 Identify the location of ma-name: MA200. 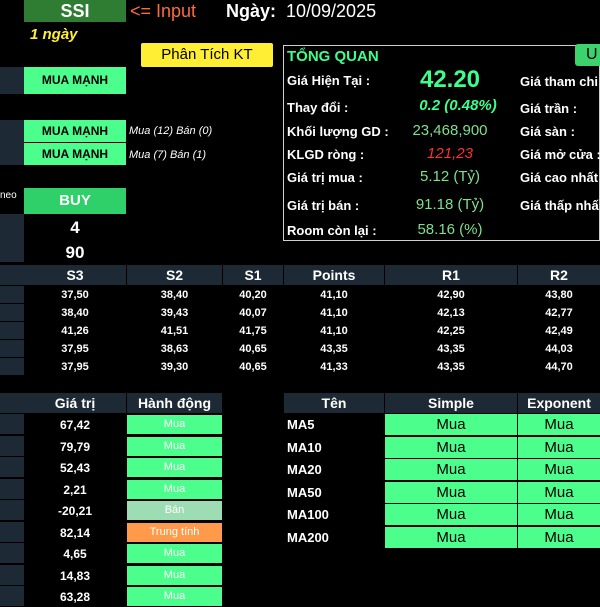
(308, 537).